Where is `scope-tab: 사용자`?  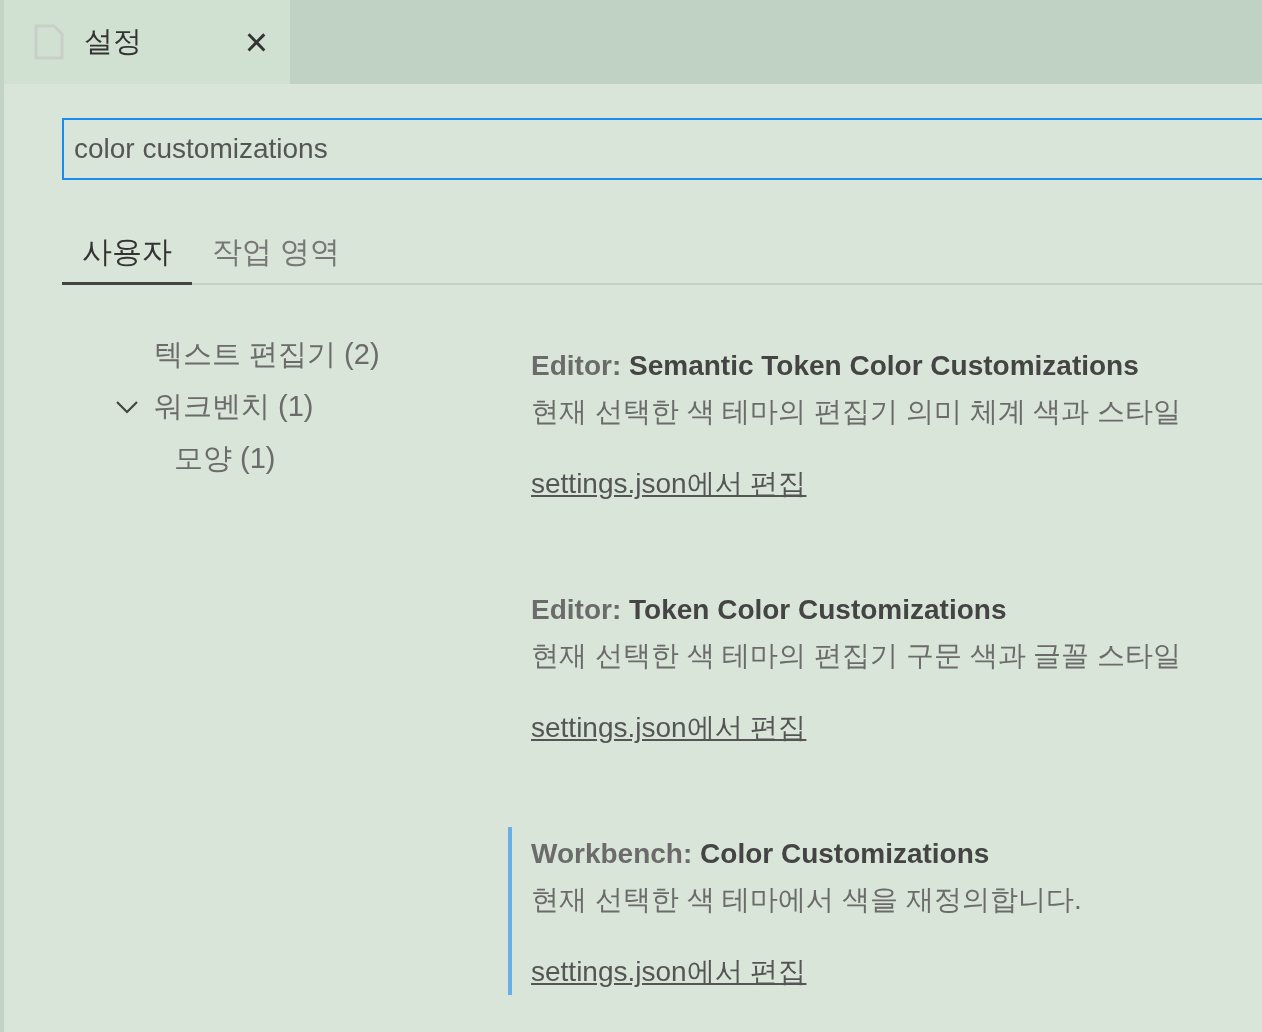 scope-tab: 사용자 is located at coordinates (127, 247).